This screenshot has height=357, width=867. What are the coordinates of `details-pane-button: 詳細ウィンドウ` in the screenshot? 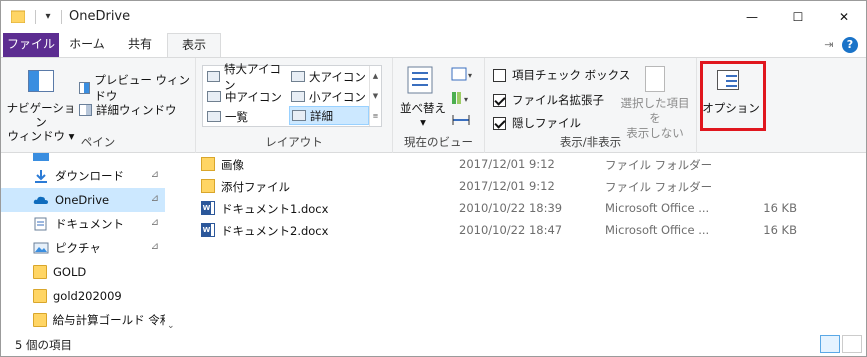 It's located at (128, 110).